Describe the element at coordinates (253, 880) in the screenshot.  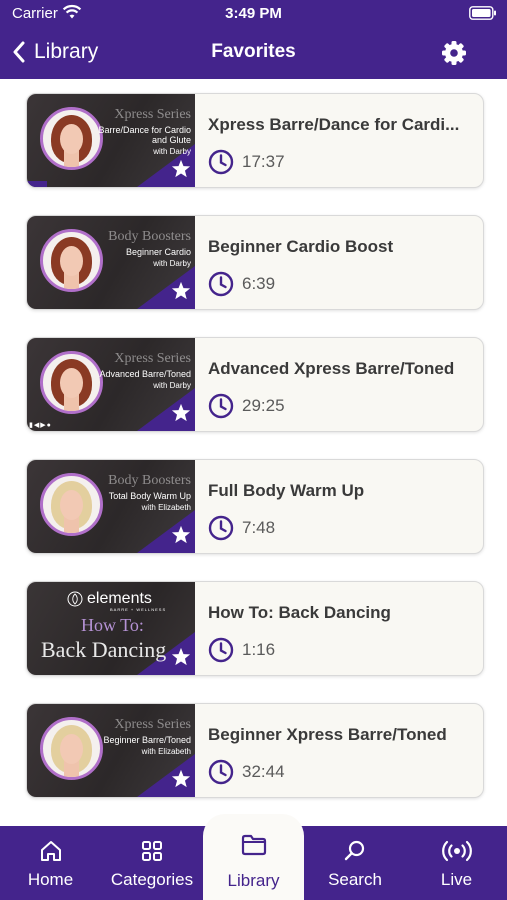
I see `tab-label: Library` at that location.